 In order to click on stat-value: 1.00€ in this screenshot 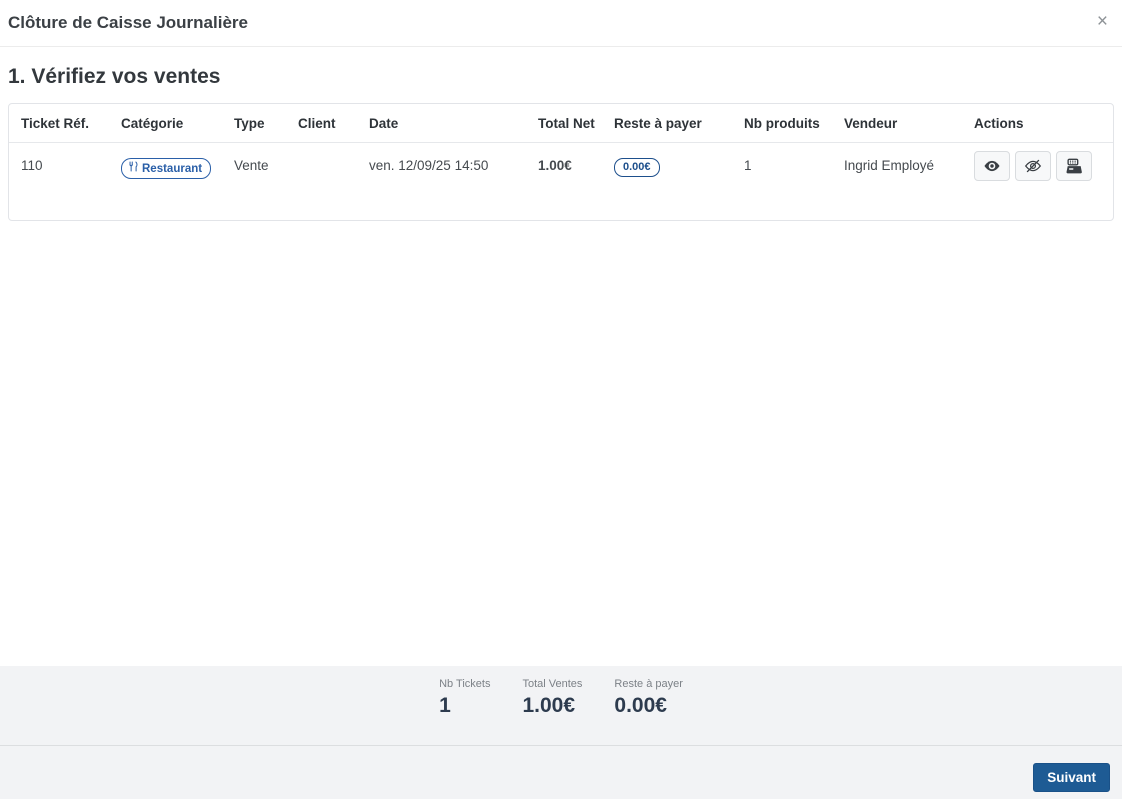, I will do `click(549, 705)`.